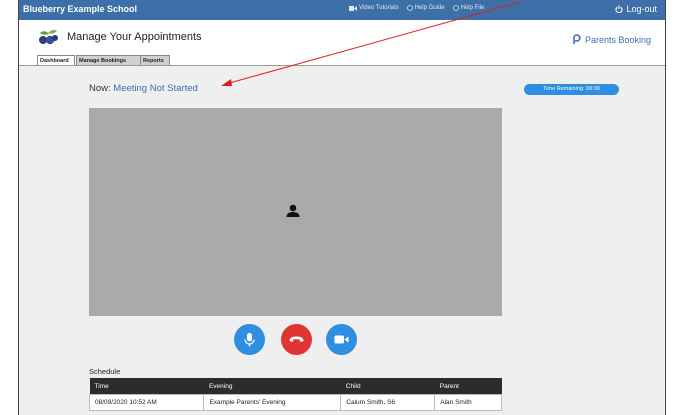 Image resolution: width=675 pixels, height=415 pixels. Describe the element at coordinates (342, 60) in the screenshot. I see `tab-bar: Dashboard Manage Bookings Reports` at that location.